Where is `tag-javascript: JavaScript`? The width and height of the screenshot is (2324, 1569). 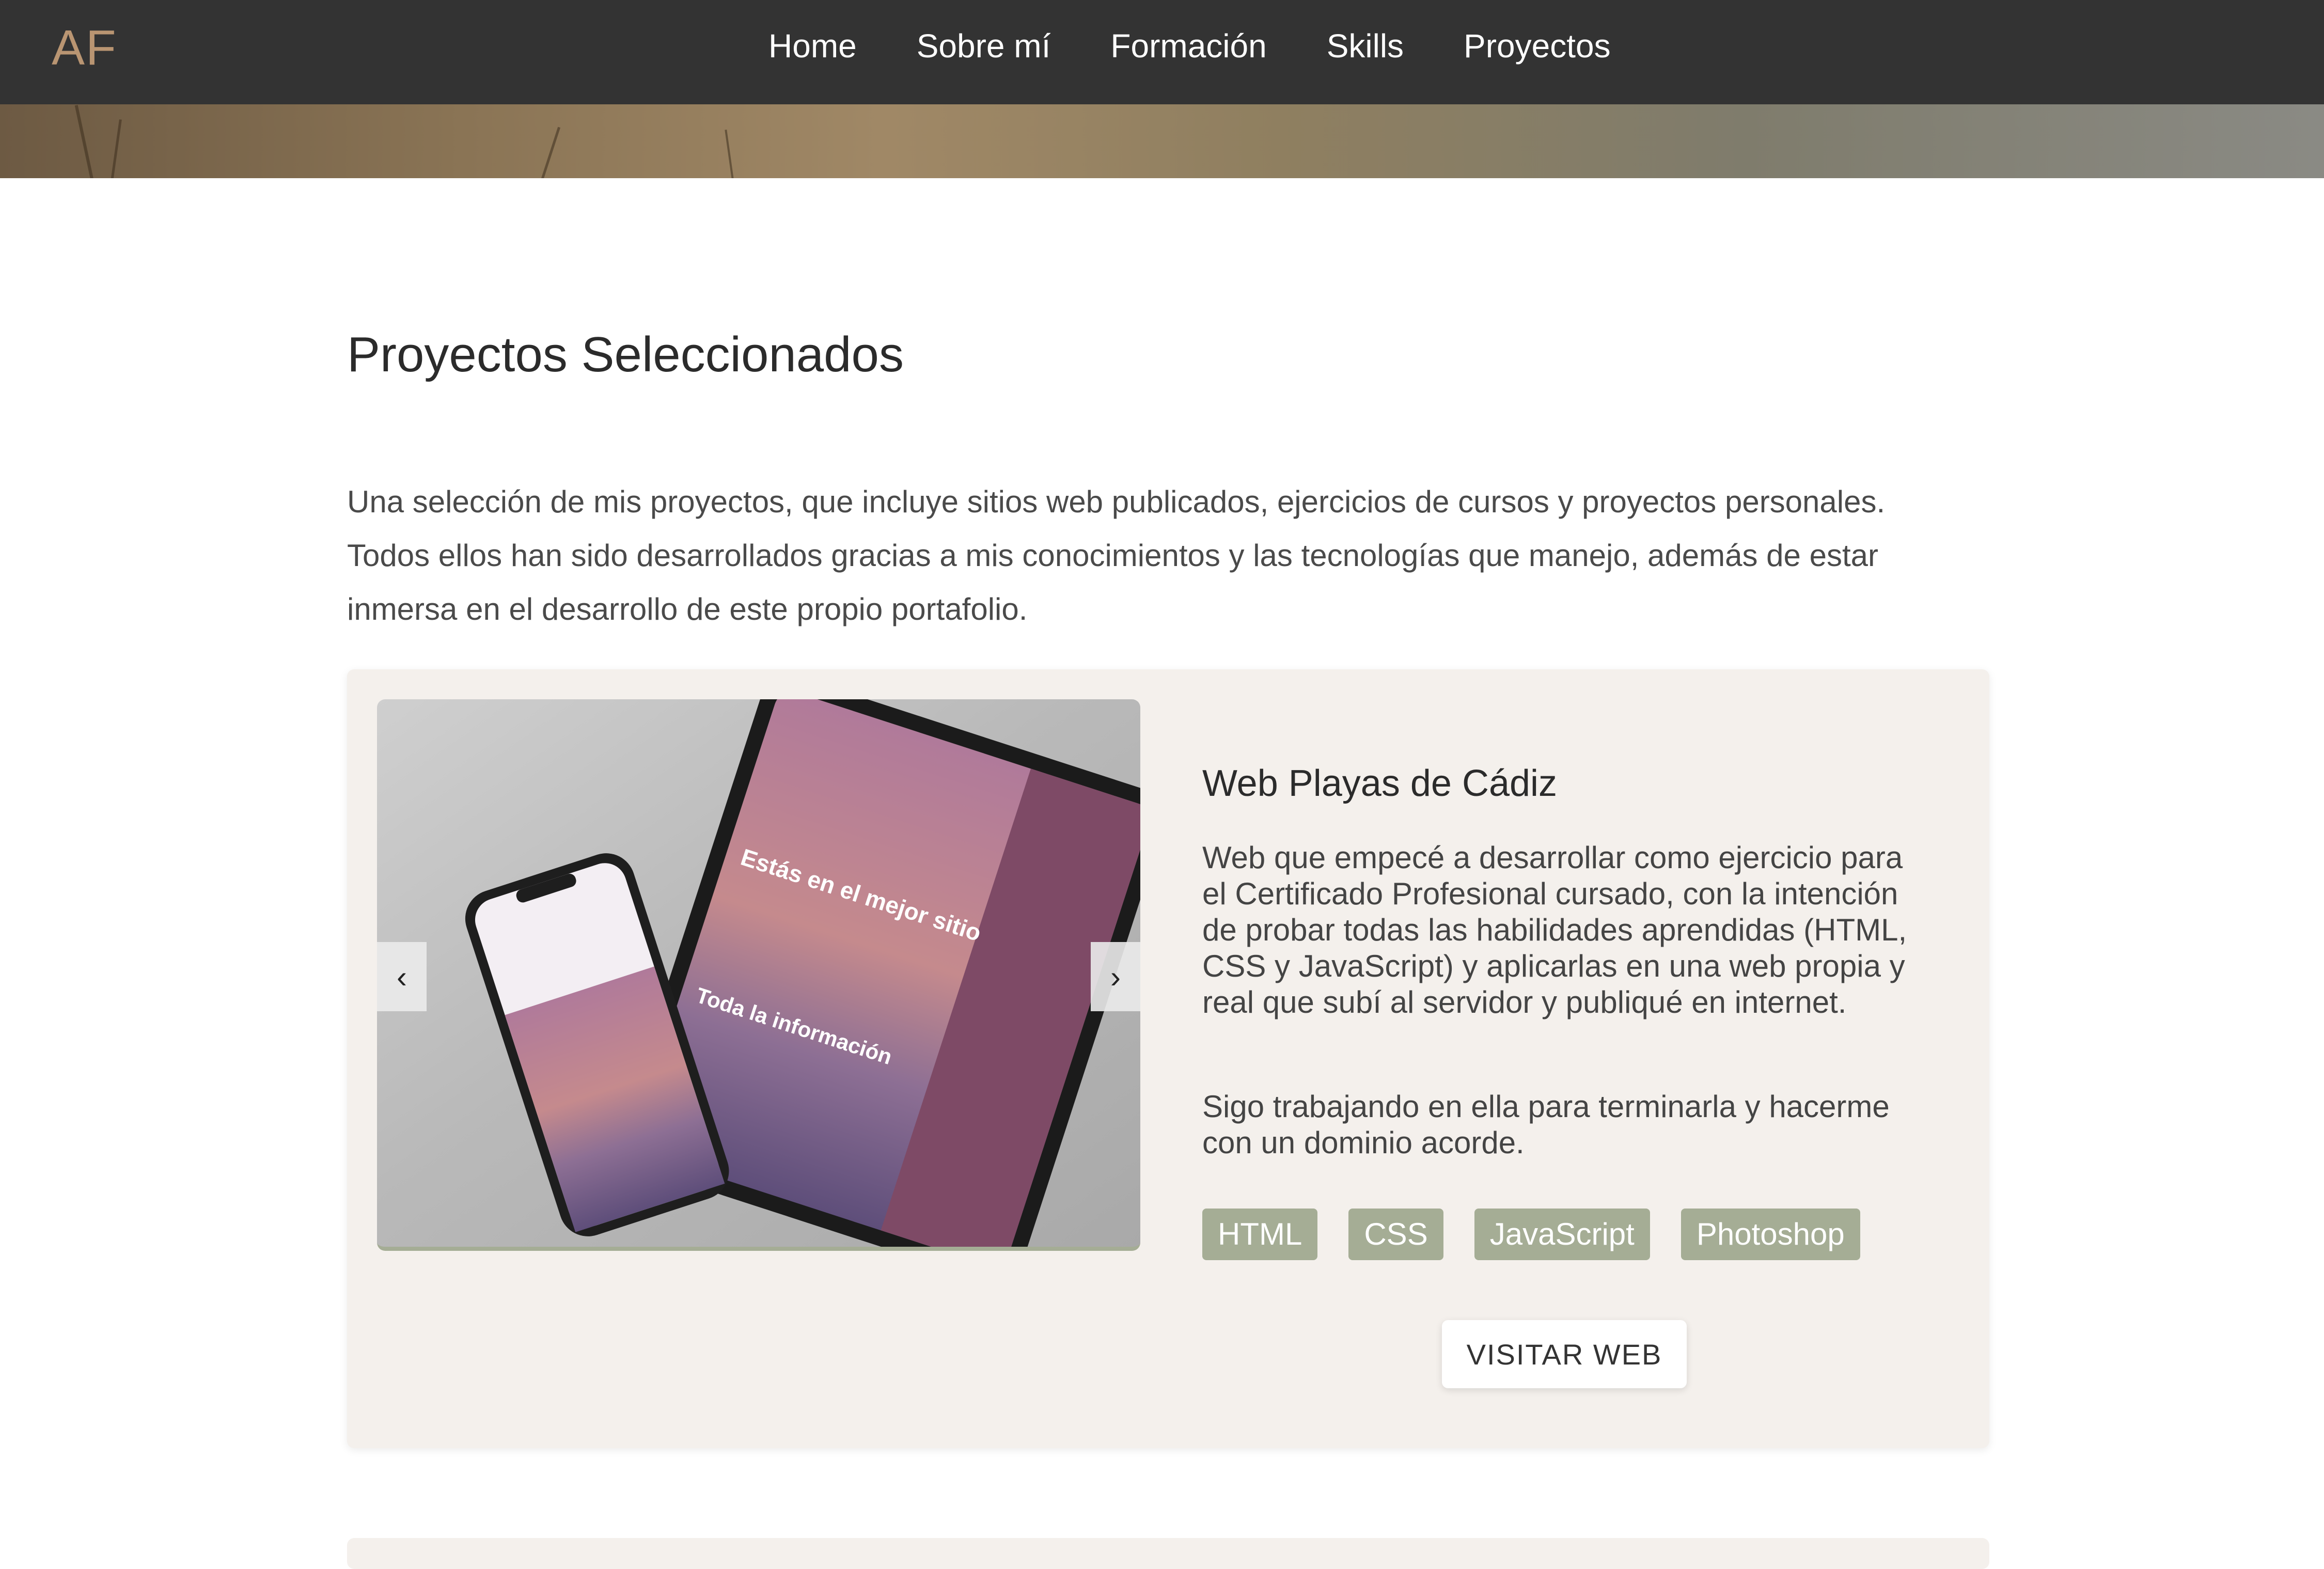
tag-javascript: JavaScript is located at coordinates (1562, 1234).